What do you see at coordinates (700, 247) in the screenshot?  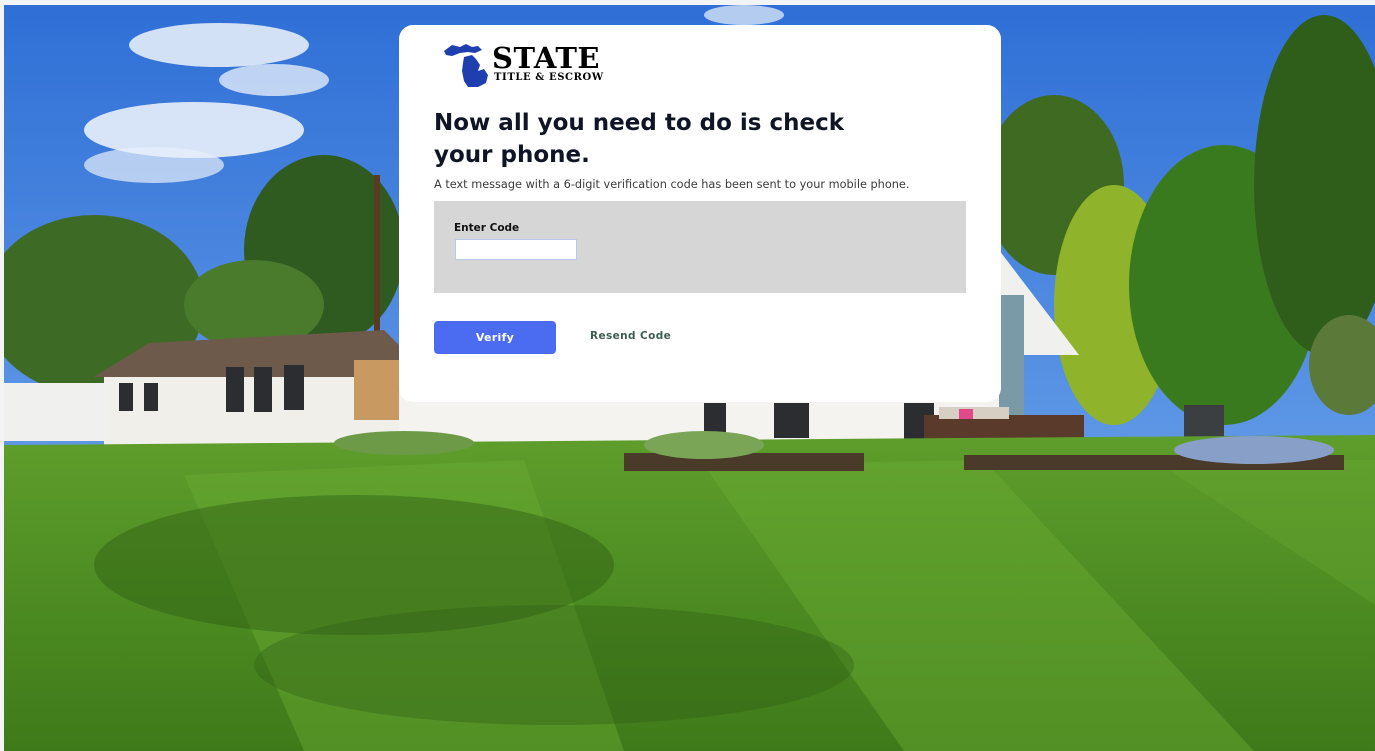 I see `code-entry-panel: Enter Code` at bounding box center [700, 247].